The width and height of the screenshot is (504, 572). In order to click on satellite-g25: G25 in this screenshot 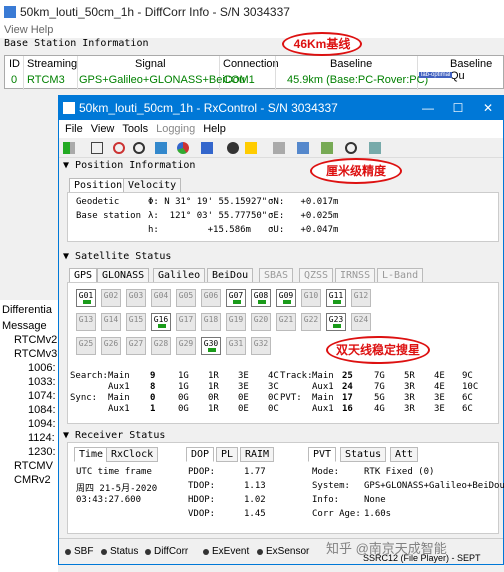, I will do `click(86, 346)`.